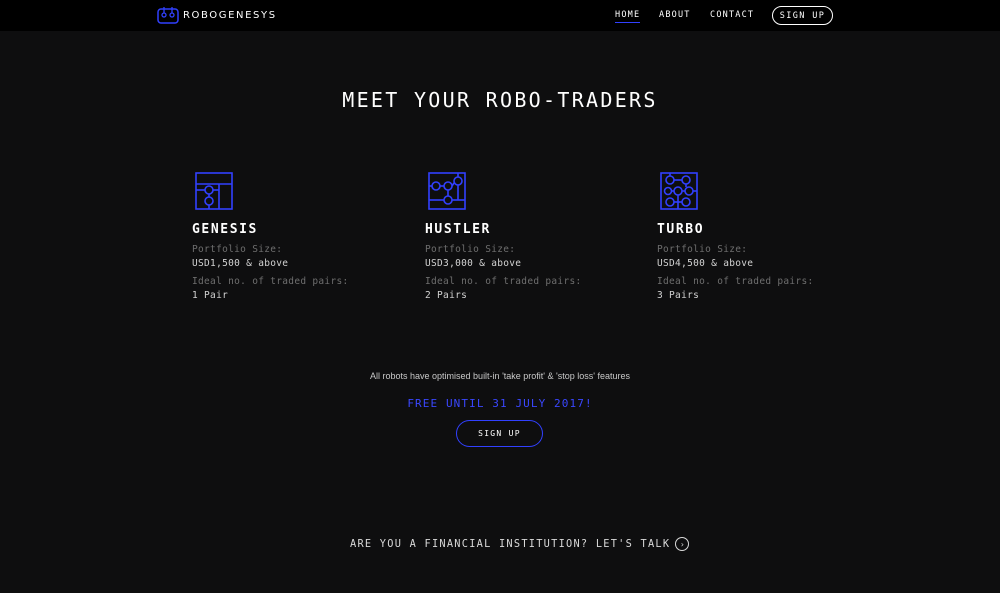  I want to click on turbo-circuit-icon, so click(679, 191).